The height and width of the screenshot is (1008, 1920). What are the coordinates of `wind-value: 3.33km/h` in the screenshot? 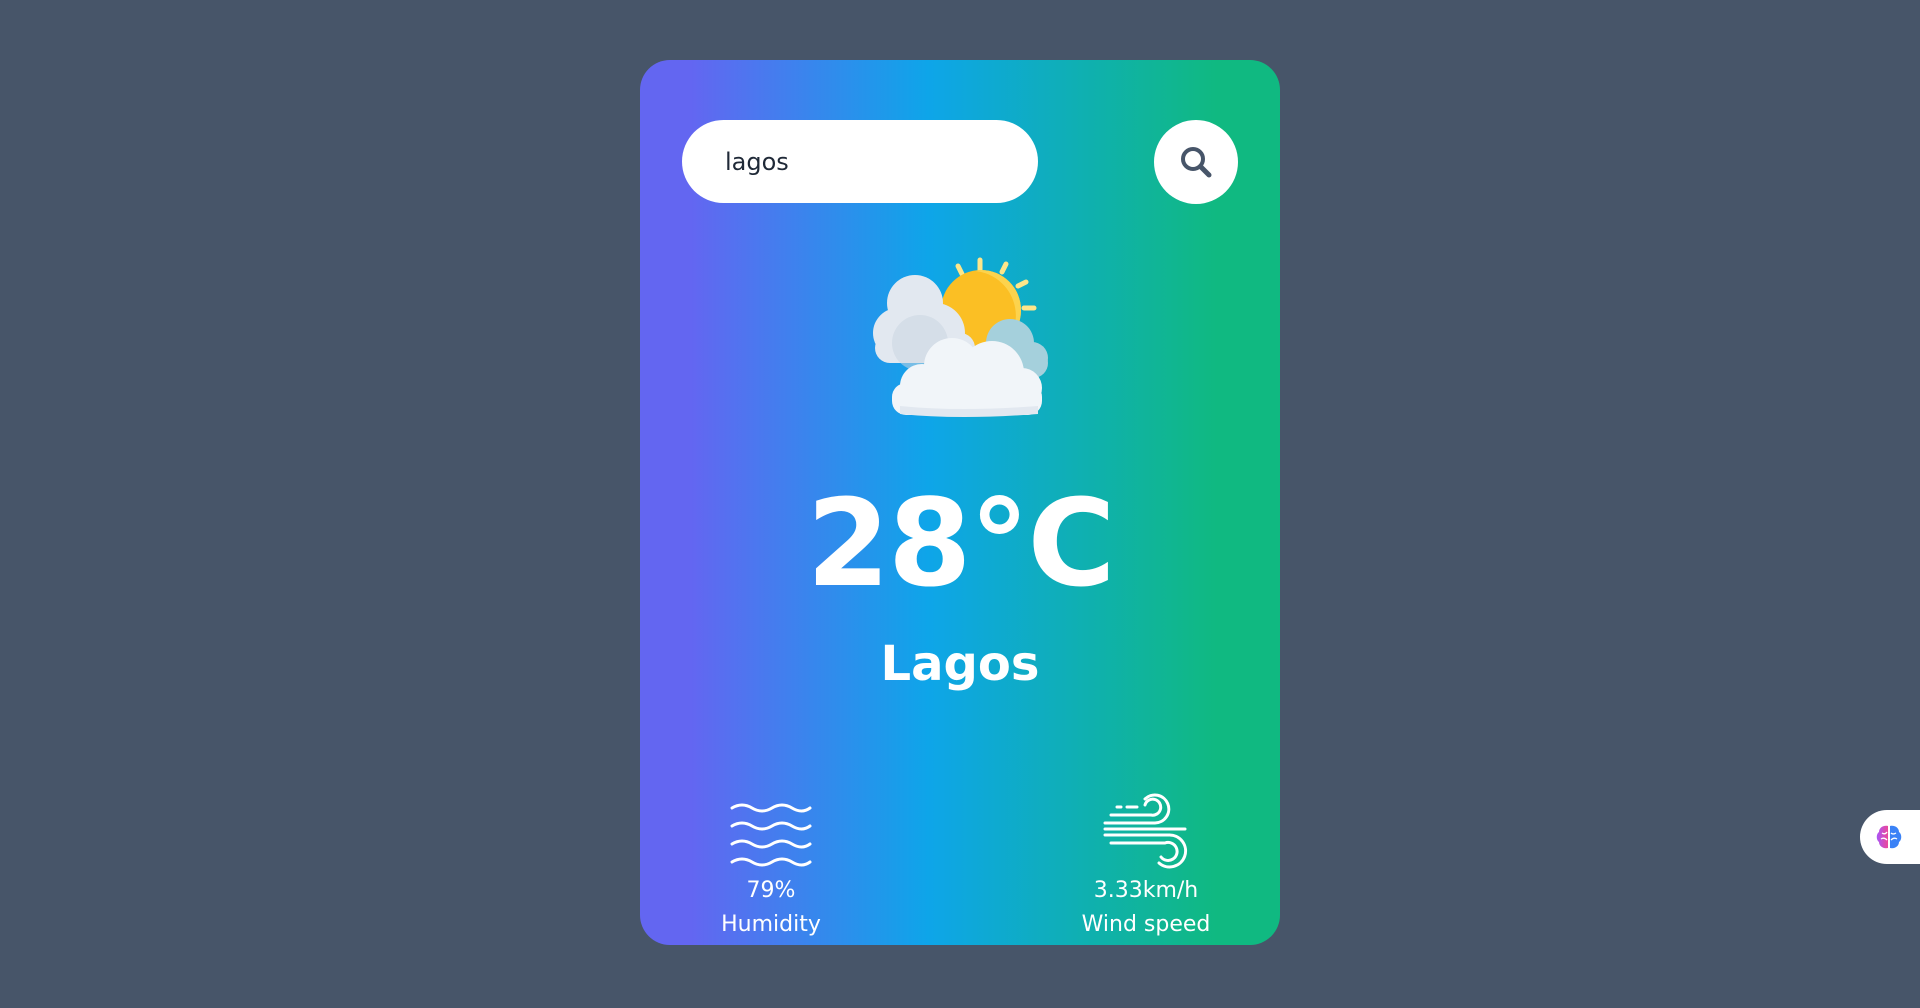 It's located at (1146, 890).